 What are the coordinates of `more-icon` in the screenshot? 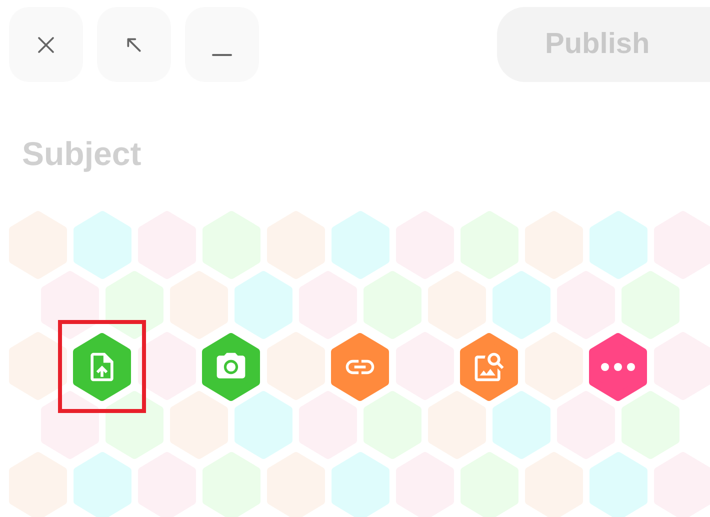 It's located at (618, 366).